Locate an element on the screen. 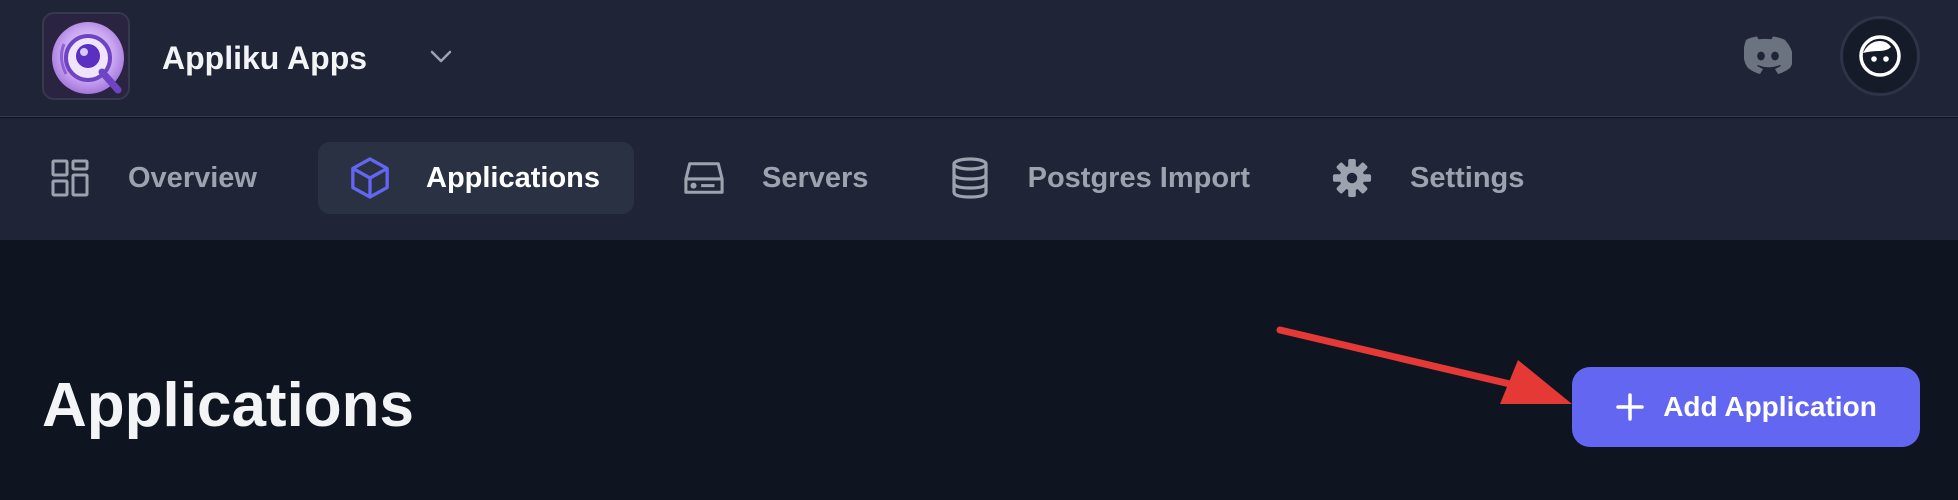 This screenshot has height=500, width=1958. nav-item-applications: Applications is located at coordinates (476, 178).